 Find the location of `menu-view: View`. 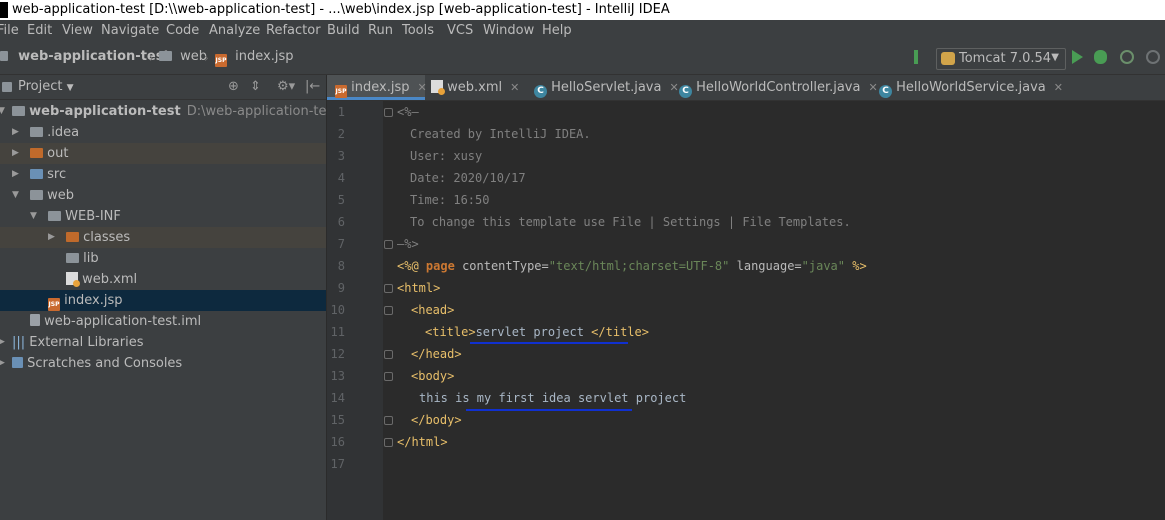

menu-view: View is located at coordinates (77, 31).